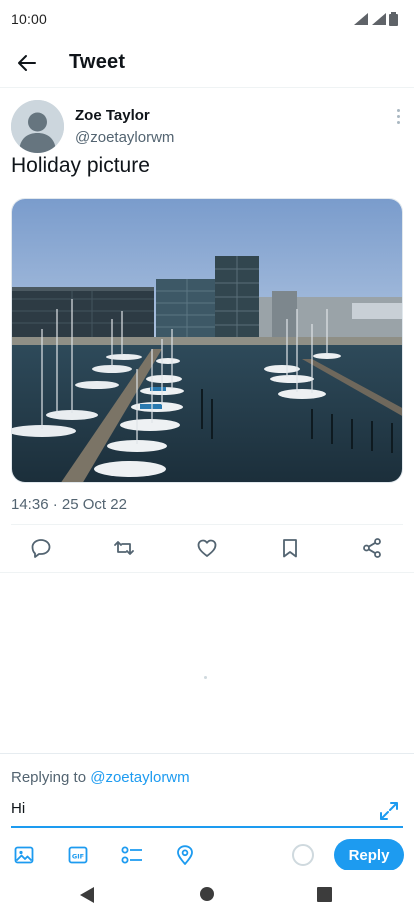 This screenshot has height=920, width=414. Describe the element at coordinates (303, 855) in the screenshot. I see `character-count-ring` at that location.